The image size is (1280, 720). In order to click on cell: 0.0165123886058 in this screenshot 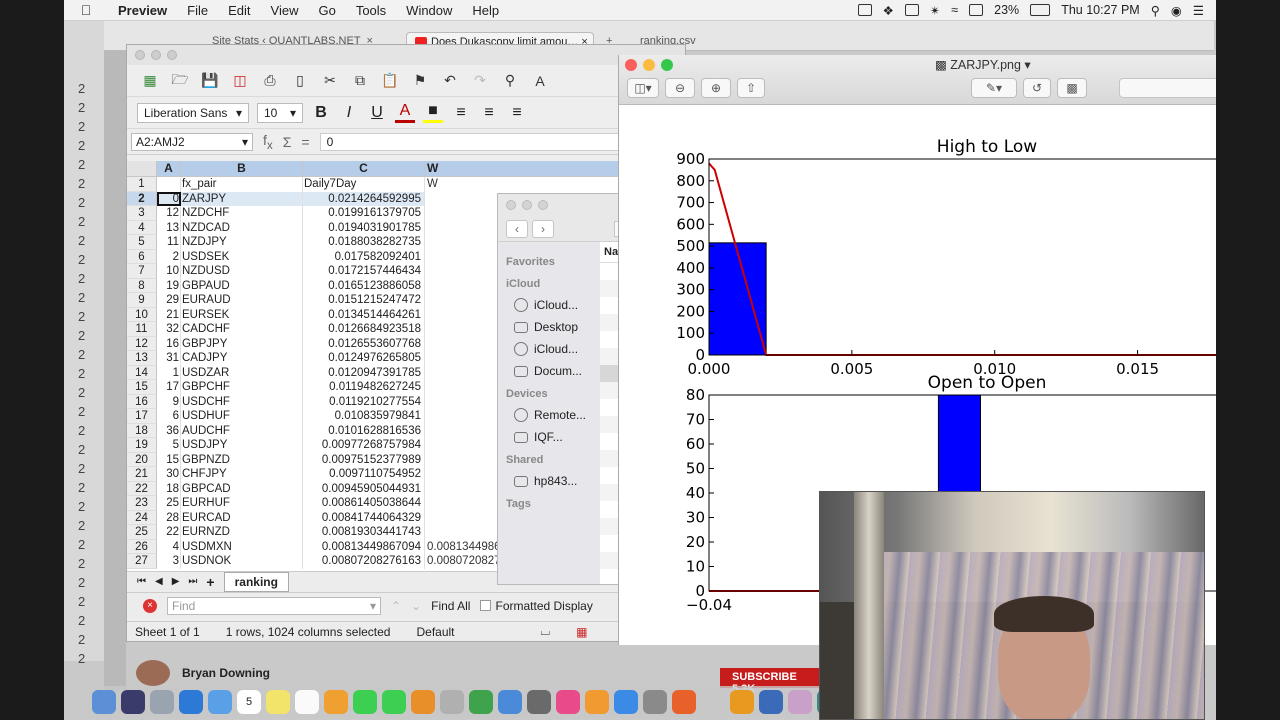, I will do `click(364, 285)`.